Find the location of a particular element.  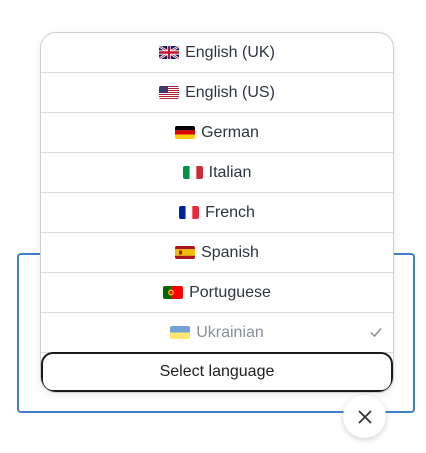

pt-flag-icon is located at coordinates (173, 292).